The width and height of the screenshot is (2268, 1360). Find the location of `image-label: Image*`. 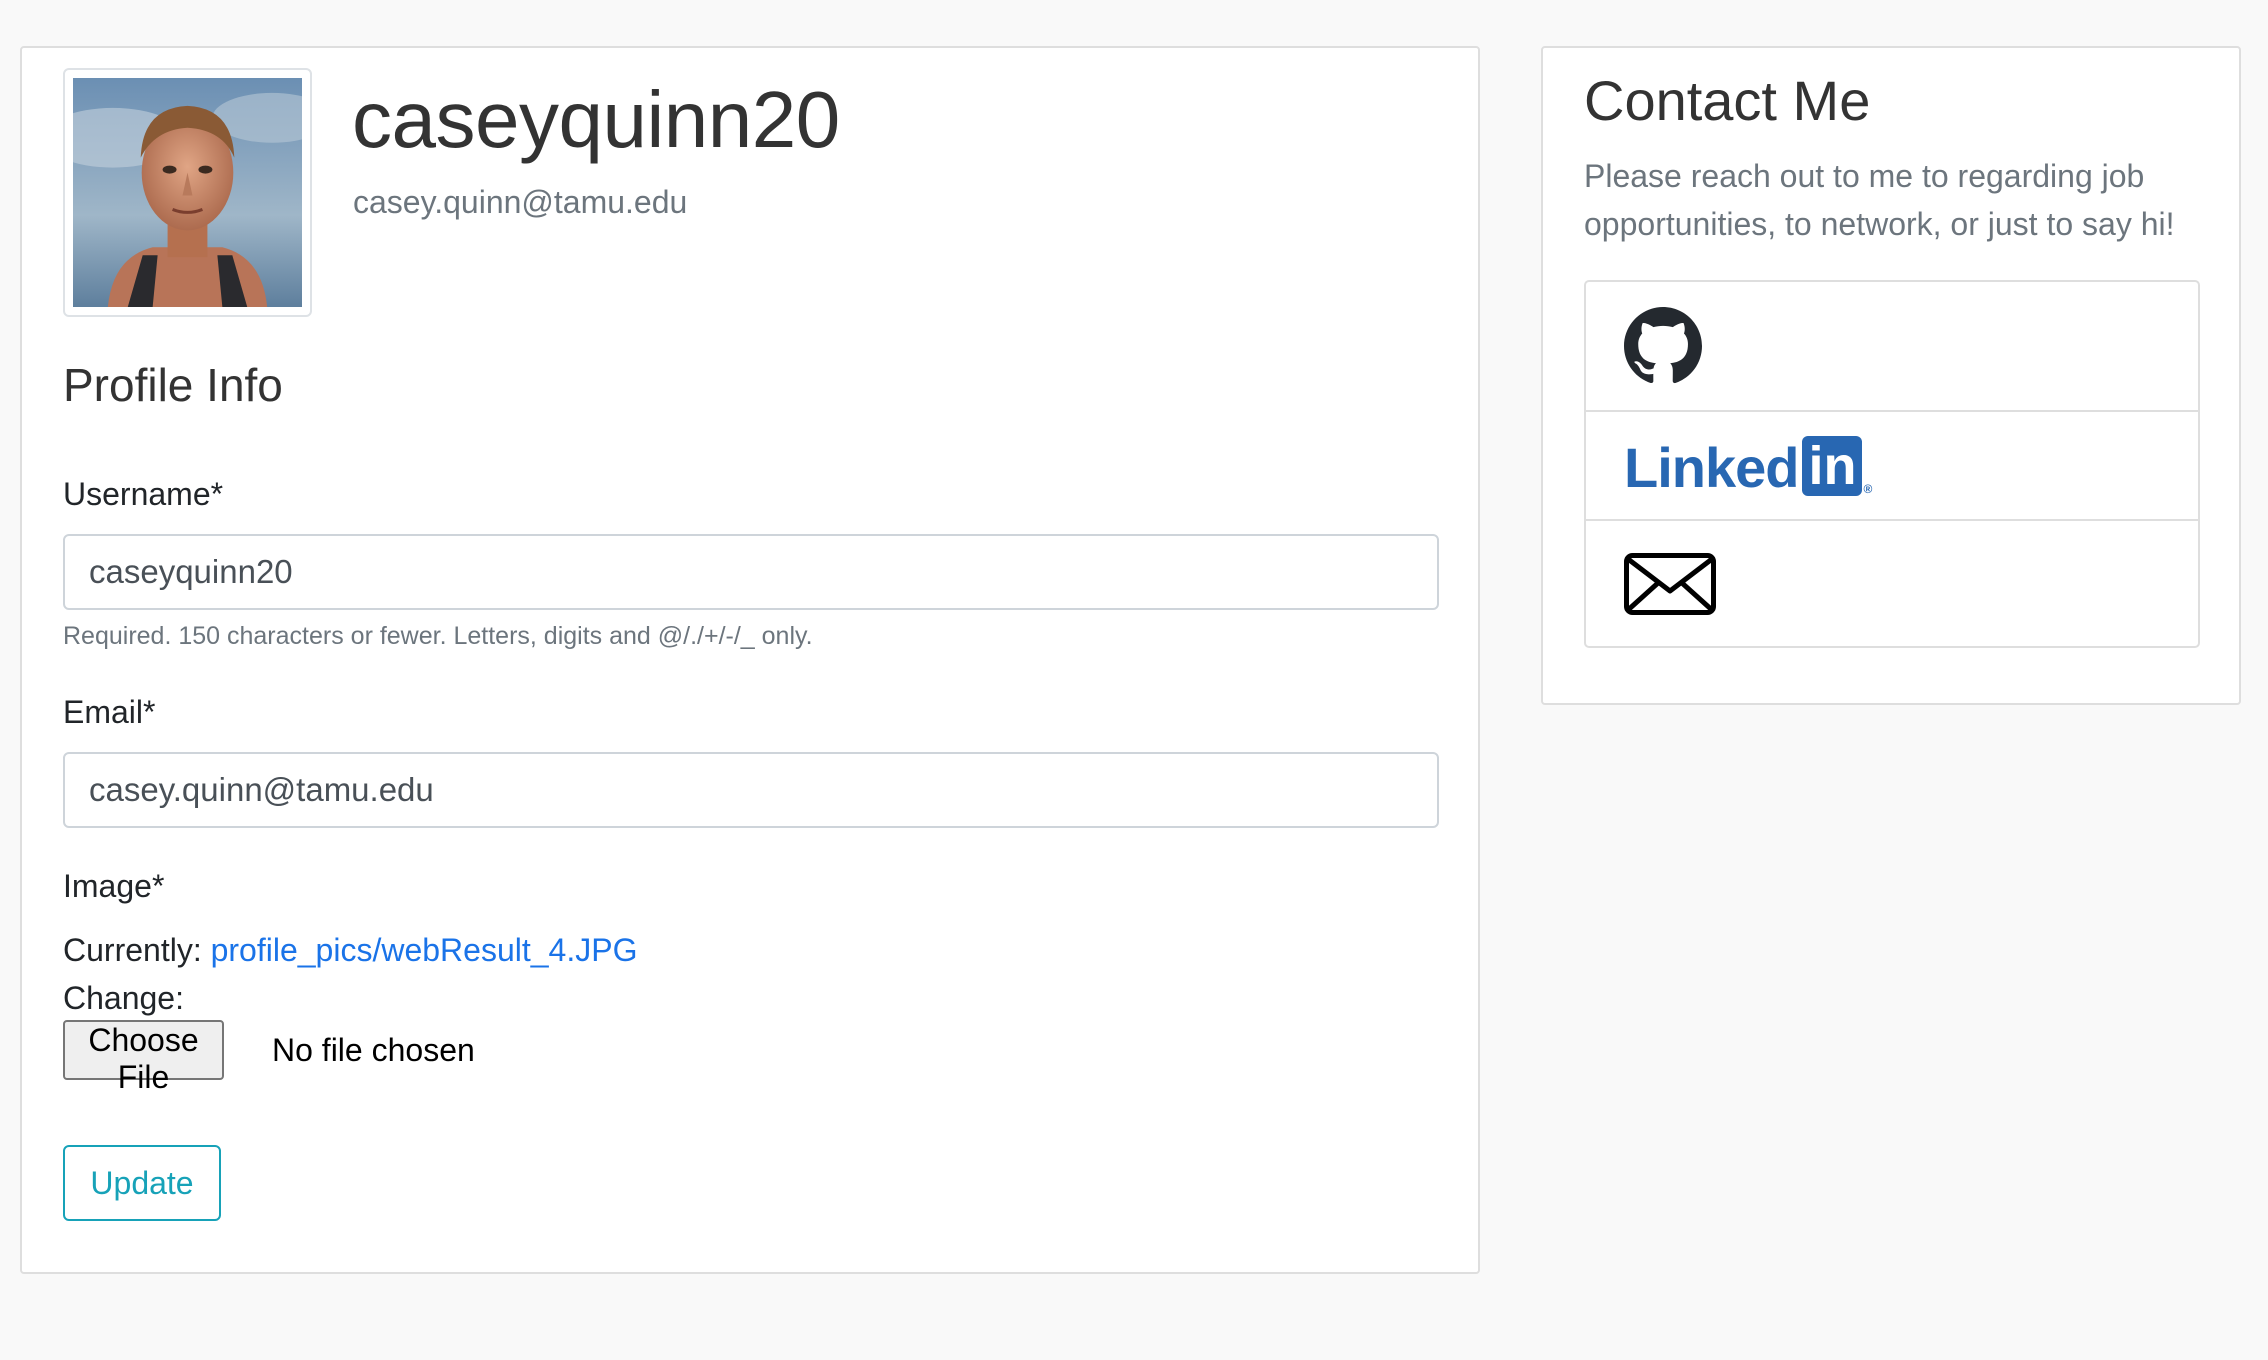

image-label: Image* is located at coordinates (114, 886).